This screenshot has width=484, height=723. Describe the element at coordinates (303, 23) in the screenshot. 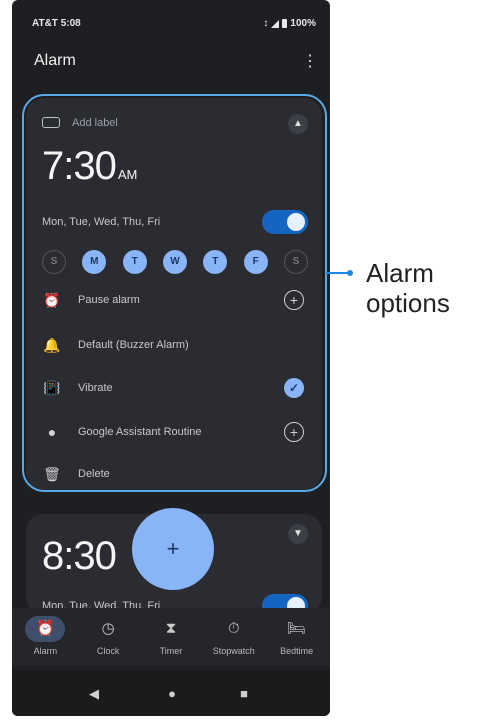

I see `battery-percent: 100%` at that location.